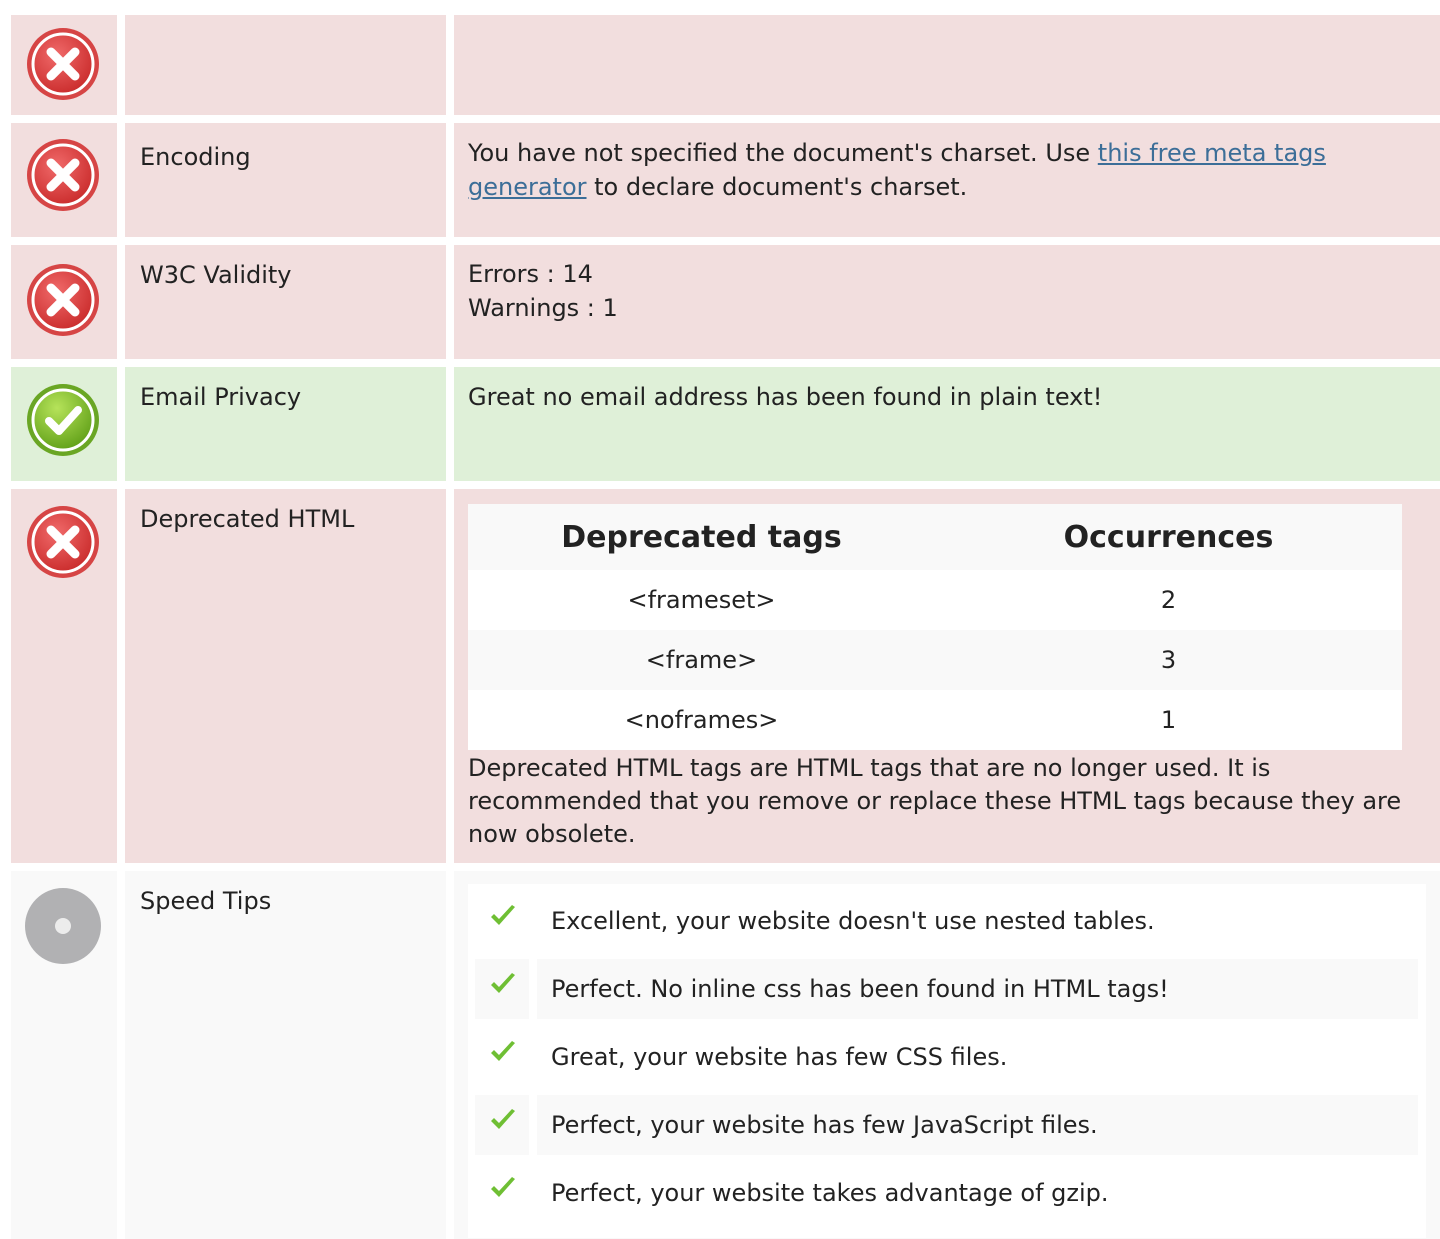  What do you see at coordinates (63, 420) in the screenshot?
I see `success-check-icon` at bounding box center [63, 420].